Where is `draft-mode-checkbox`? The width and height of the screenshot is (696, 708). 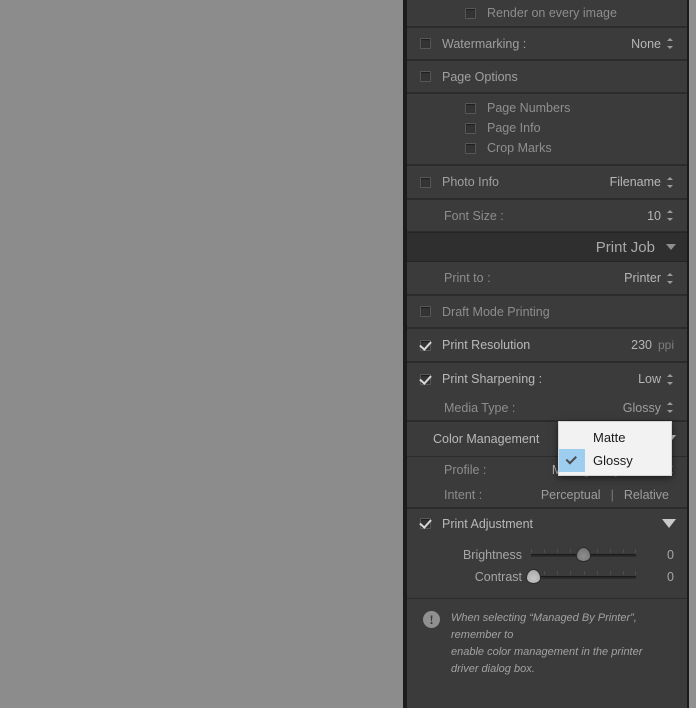
draft-mode-checkbox is located at coordinates (425, 311).